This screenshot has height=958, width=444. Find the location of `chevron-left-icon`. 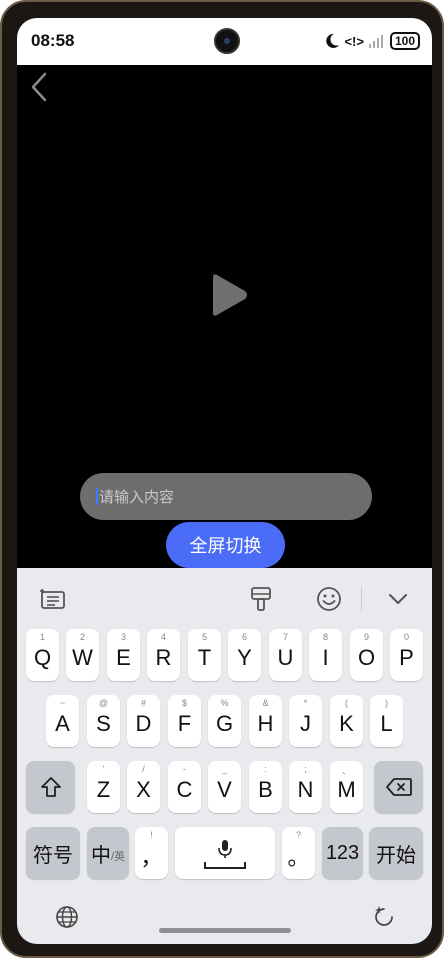

chevron-left-icon is located at coordinates (39, 87).